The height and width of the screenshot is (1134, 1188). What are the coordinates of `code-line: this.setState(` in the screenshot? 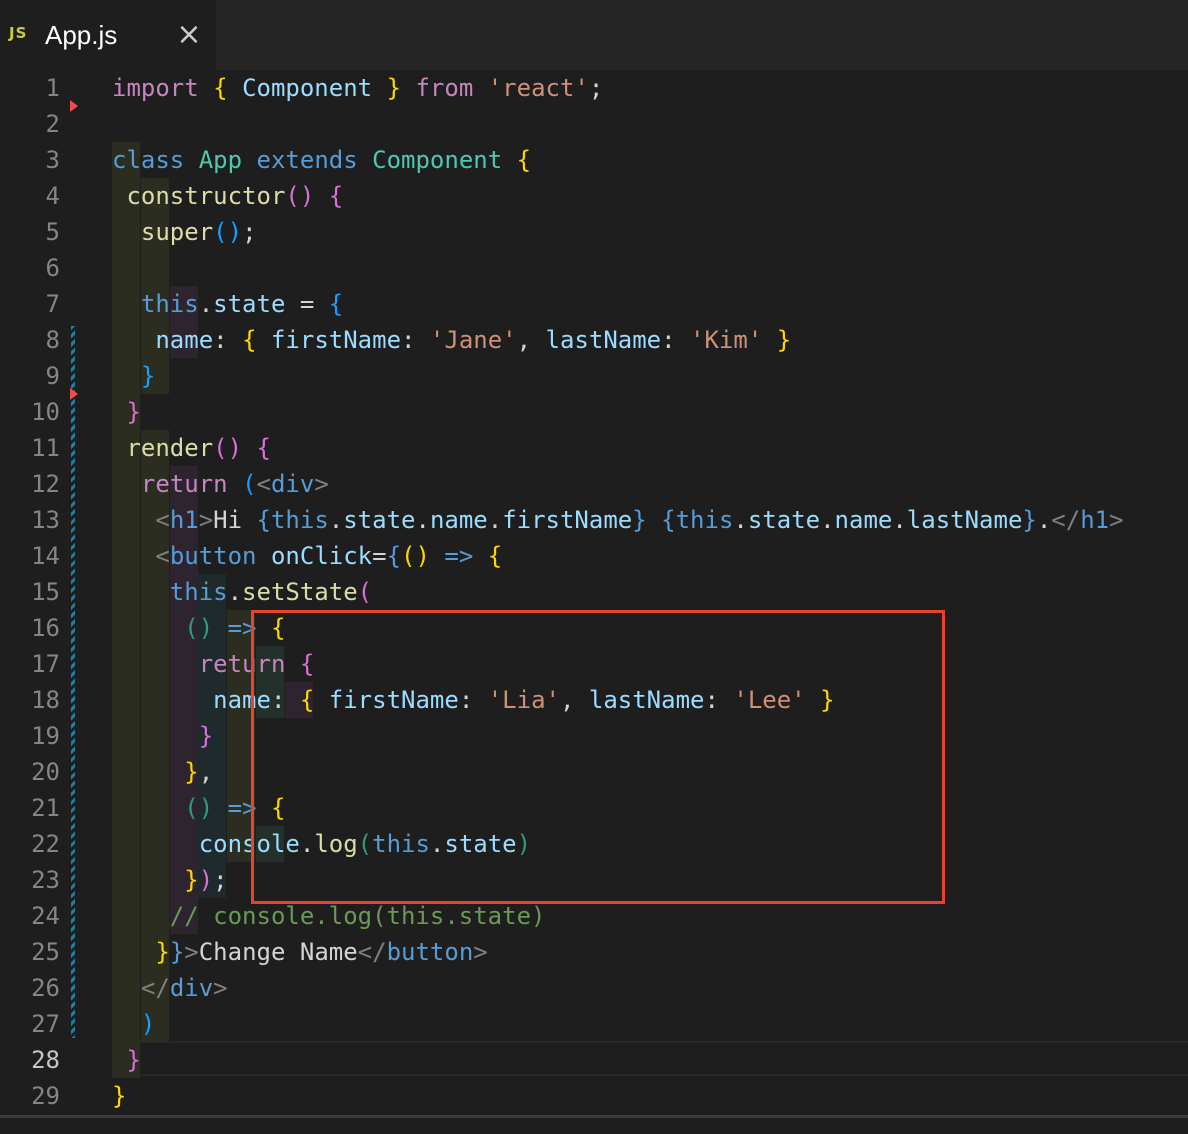 It's located at (242, 592).